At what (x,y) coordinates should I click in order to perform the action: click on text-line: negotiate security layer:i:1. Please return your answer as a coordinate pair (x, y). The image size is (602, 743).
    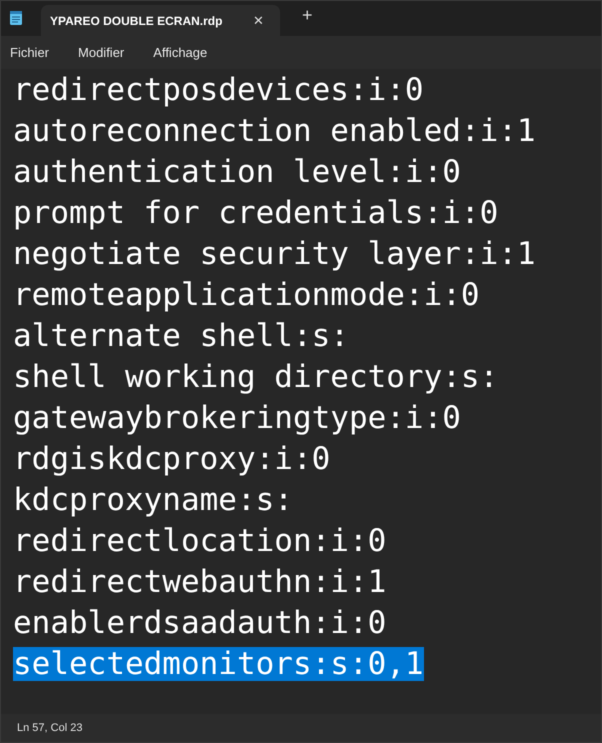
    Looking at the image, I should click on (274, 253).